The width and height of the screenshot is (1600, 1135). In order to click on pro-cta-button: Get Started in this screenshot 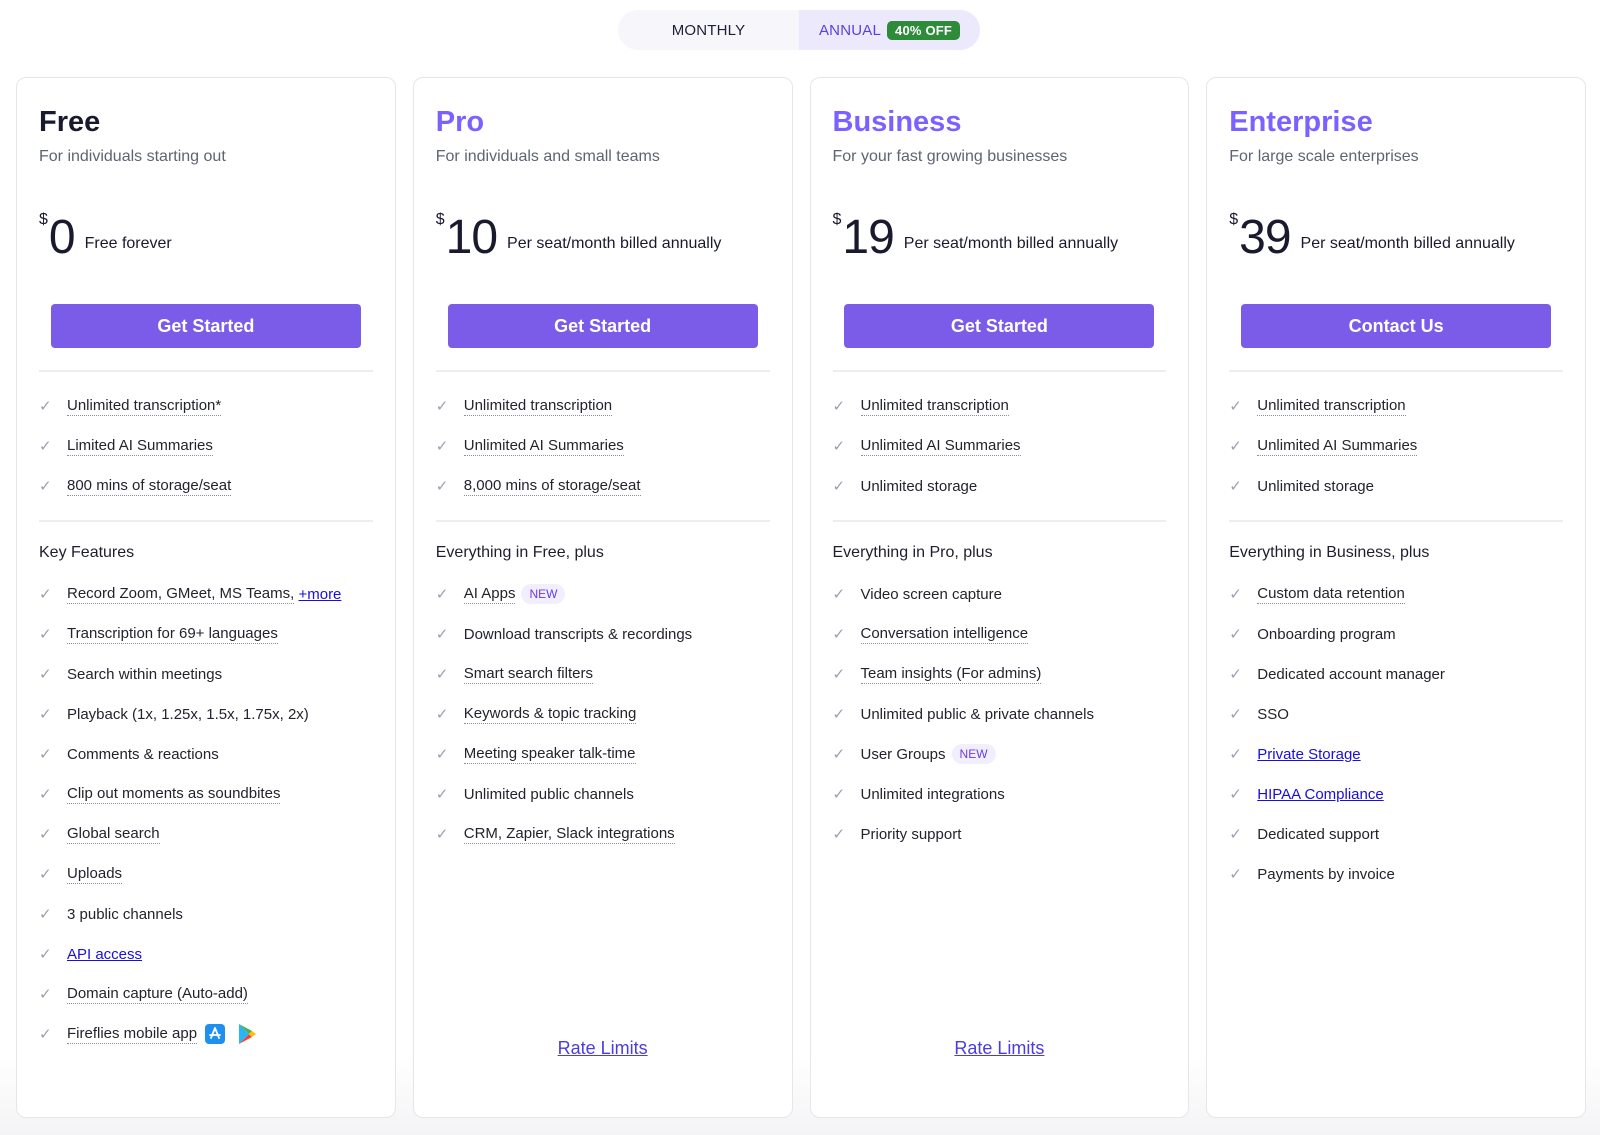, I will do `click(602, 326)`.